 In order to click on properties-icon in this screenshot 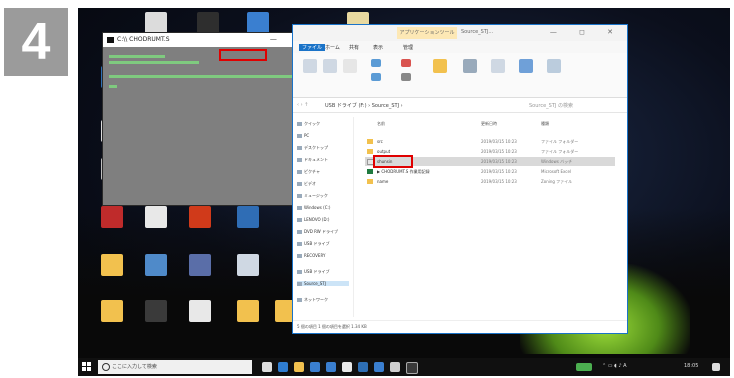, I will do `click(498, 66)`.